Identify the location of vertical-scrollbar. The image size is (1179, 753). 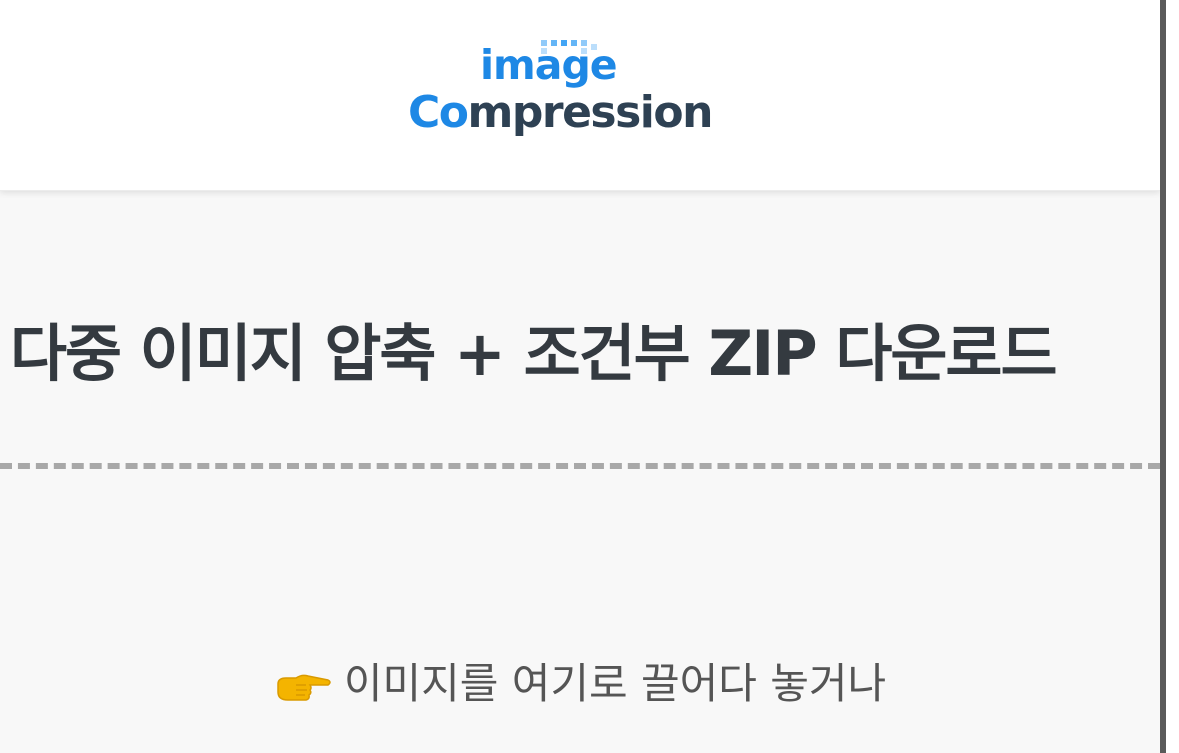
(1163, 376).